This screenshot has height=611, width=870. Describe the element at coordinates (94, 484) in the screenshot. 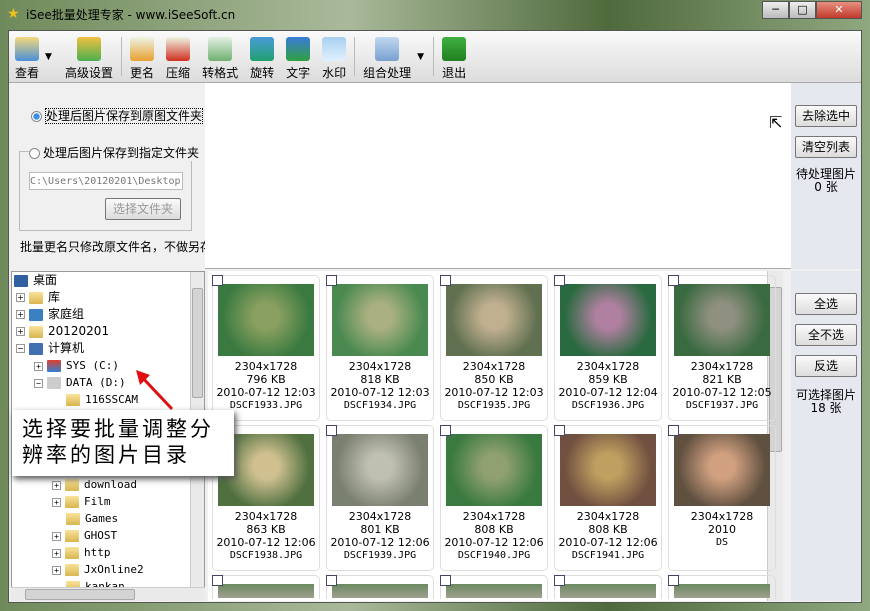

I see `tree-item-folder: + download` at that location.